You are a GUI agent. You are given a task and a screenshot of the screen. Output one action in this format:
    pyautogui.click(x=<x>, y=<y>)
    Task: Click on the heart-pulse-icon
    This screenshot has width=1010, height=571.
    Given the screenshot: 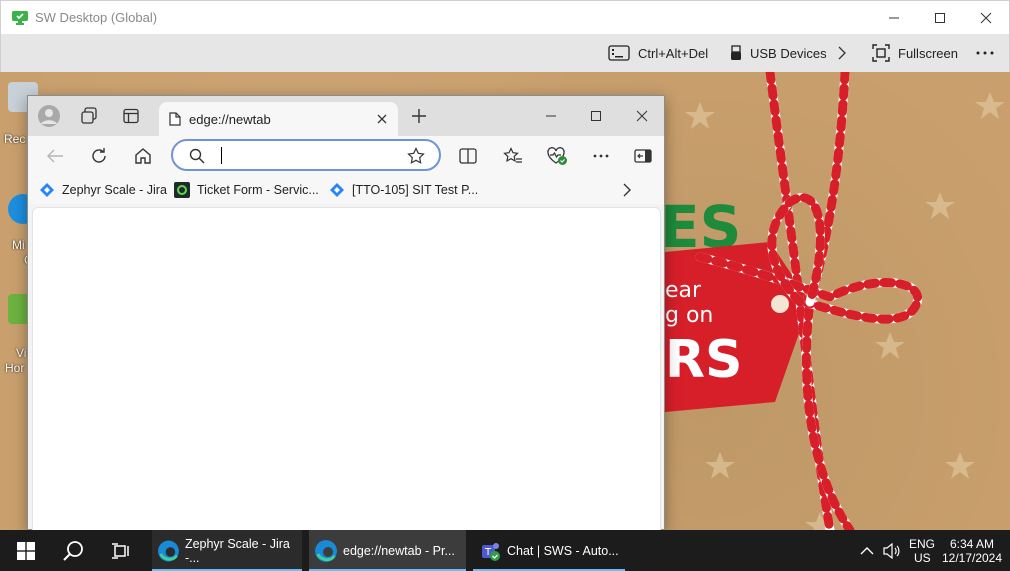 What is the action you would take?
    pyautogui.click(x=557, y=156)
    